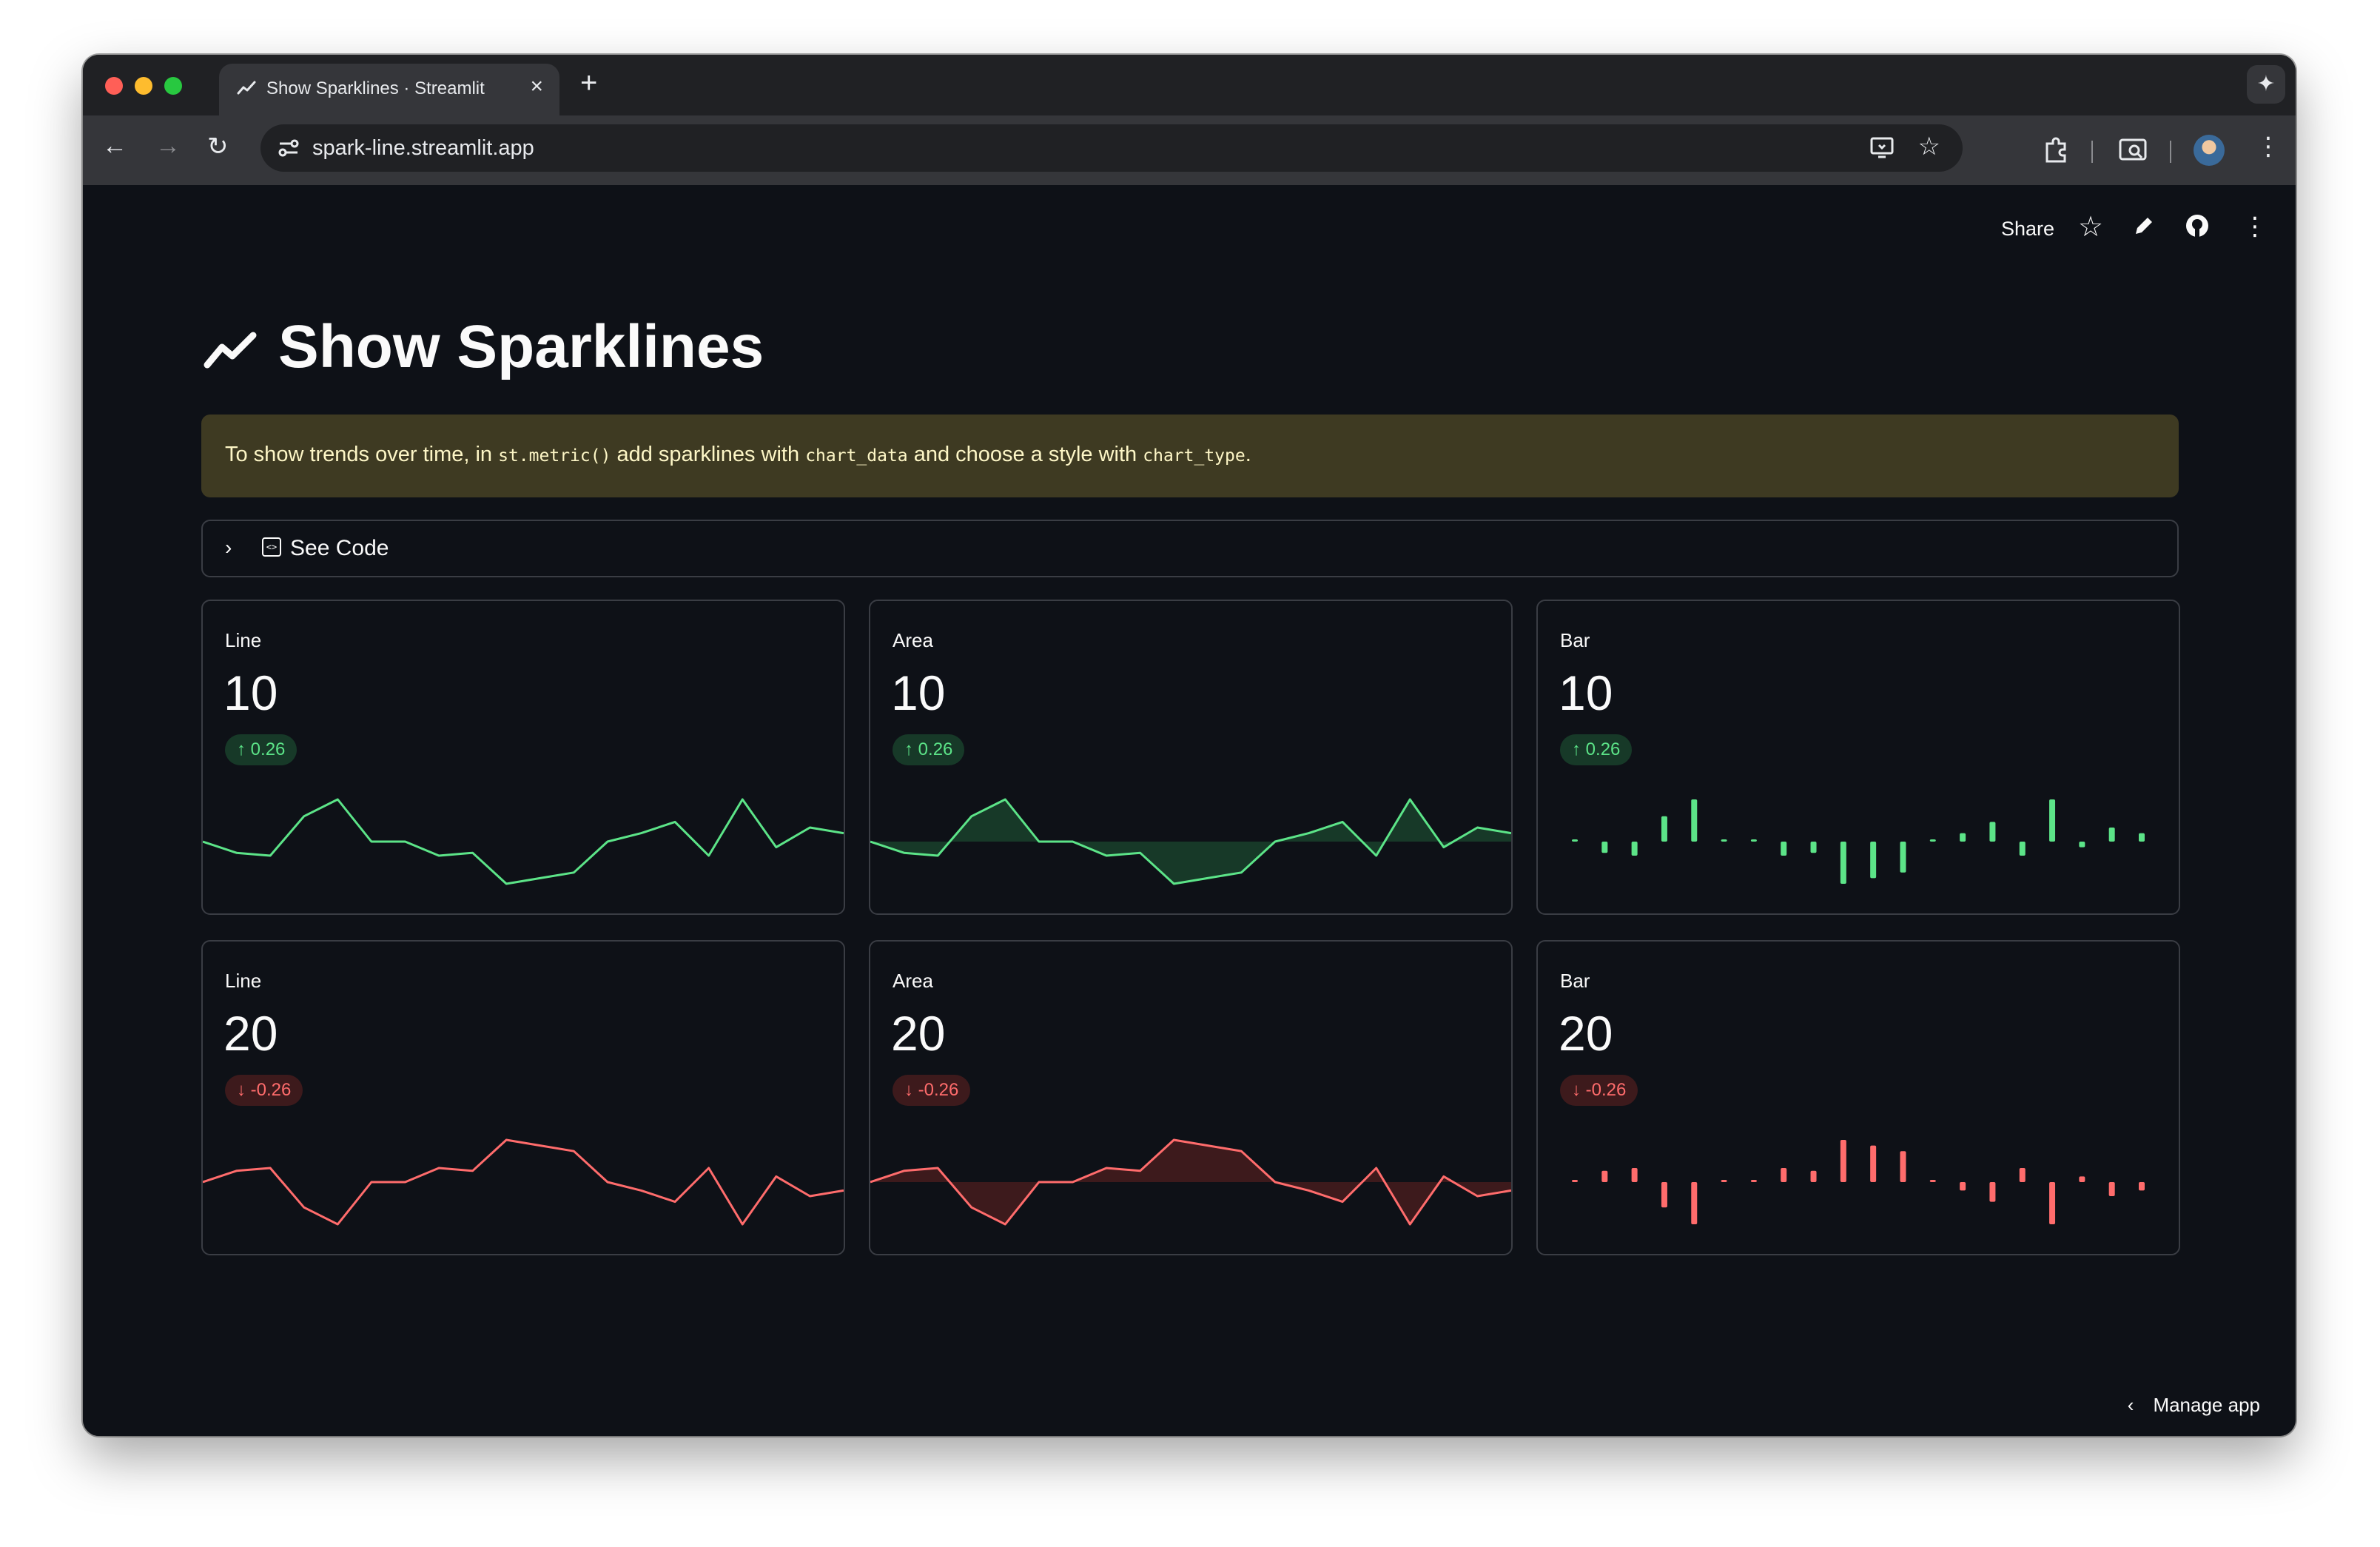 The height and width of the screenshot is (1547, 2380). What do you see at coordinates (1190, 548) in the screenshot?
I see `see-code-expander: › <> See Code` at bounding box center [1190, 548].